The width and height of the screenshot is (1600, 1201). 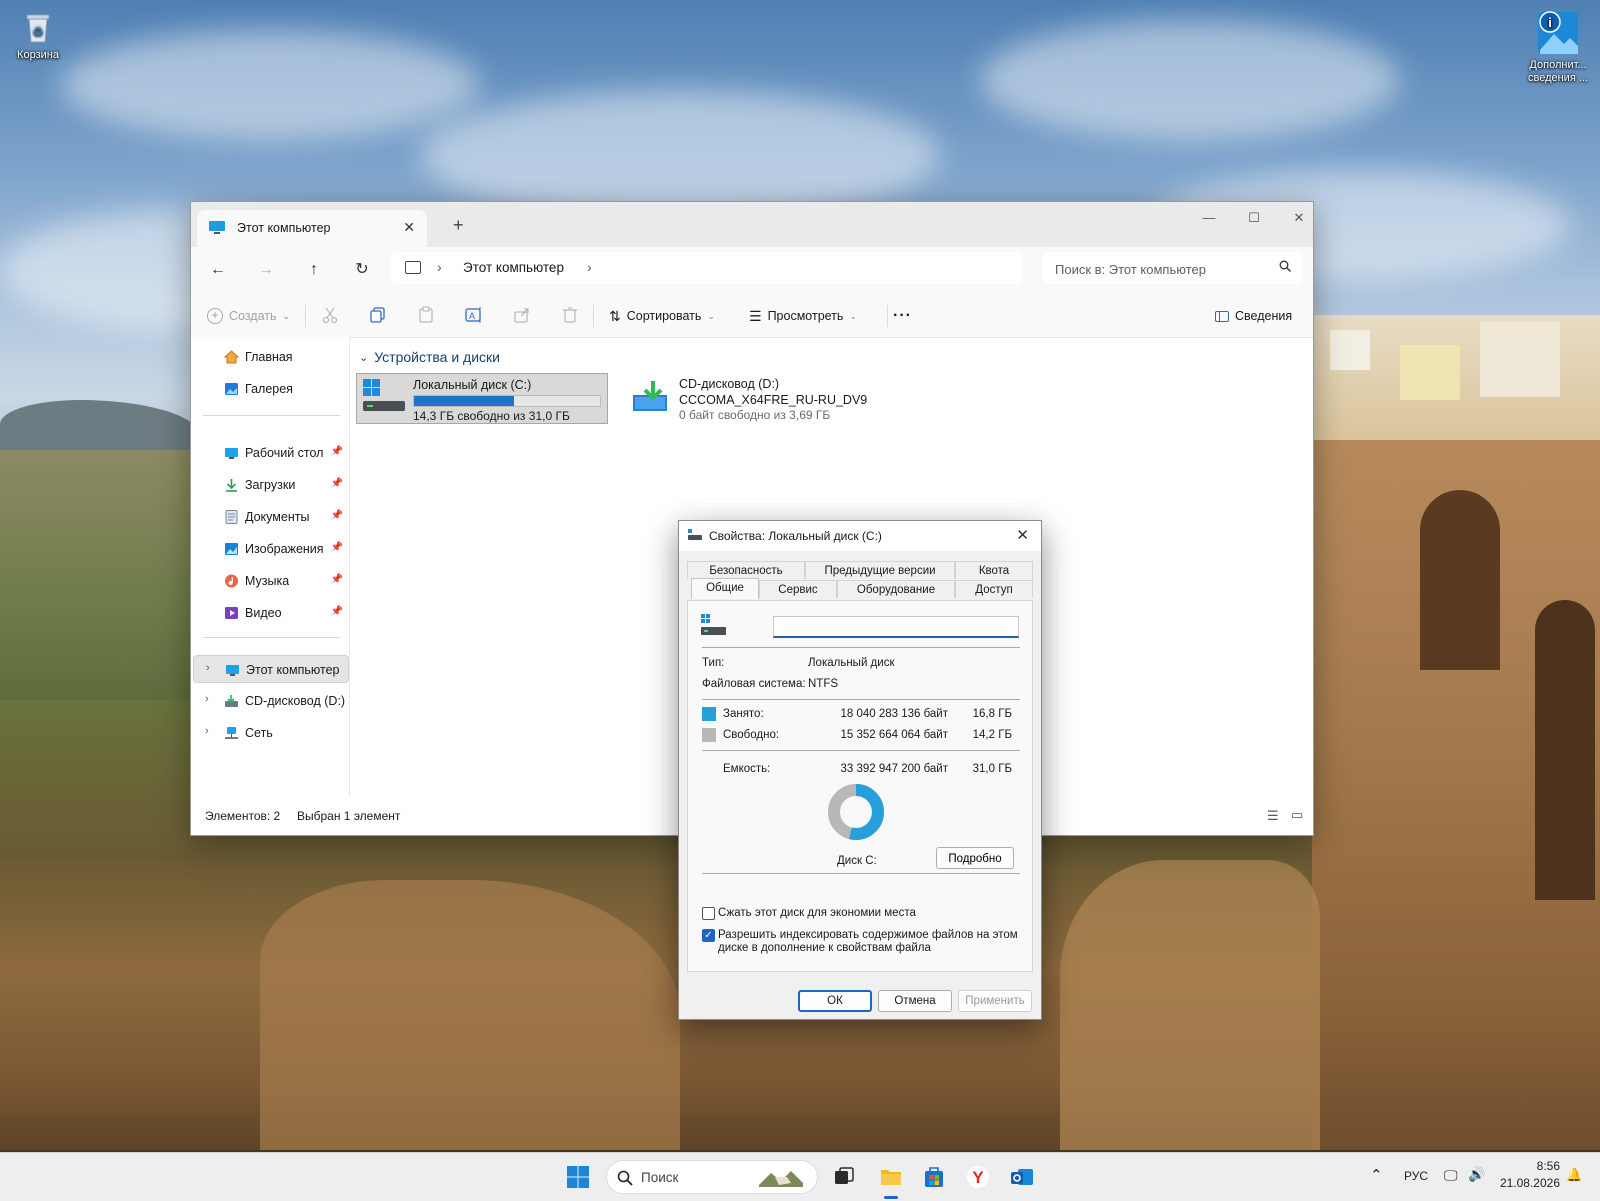 I want to click on sidebar-item-music: Музыка 📌, so click(x=271, y=581).